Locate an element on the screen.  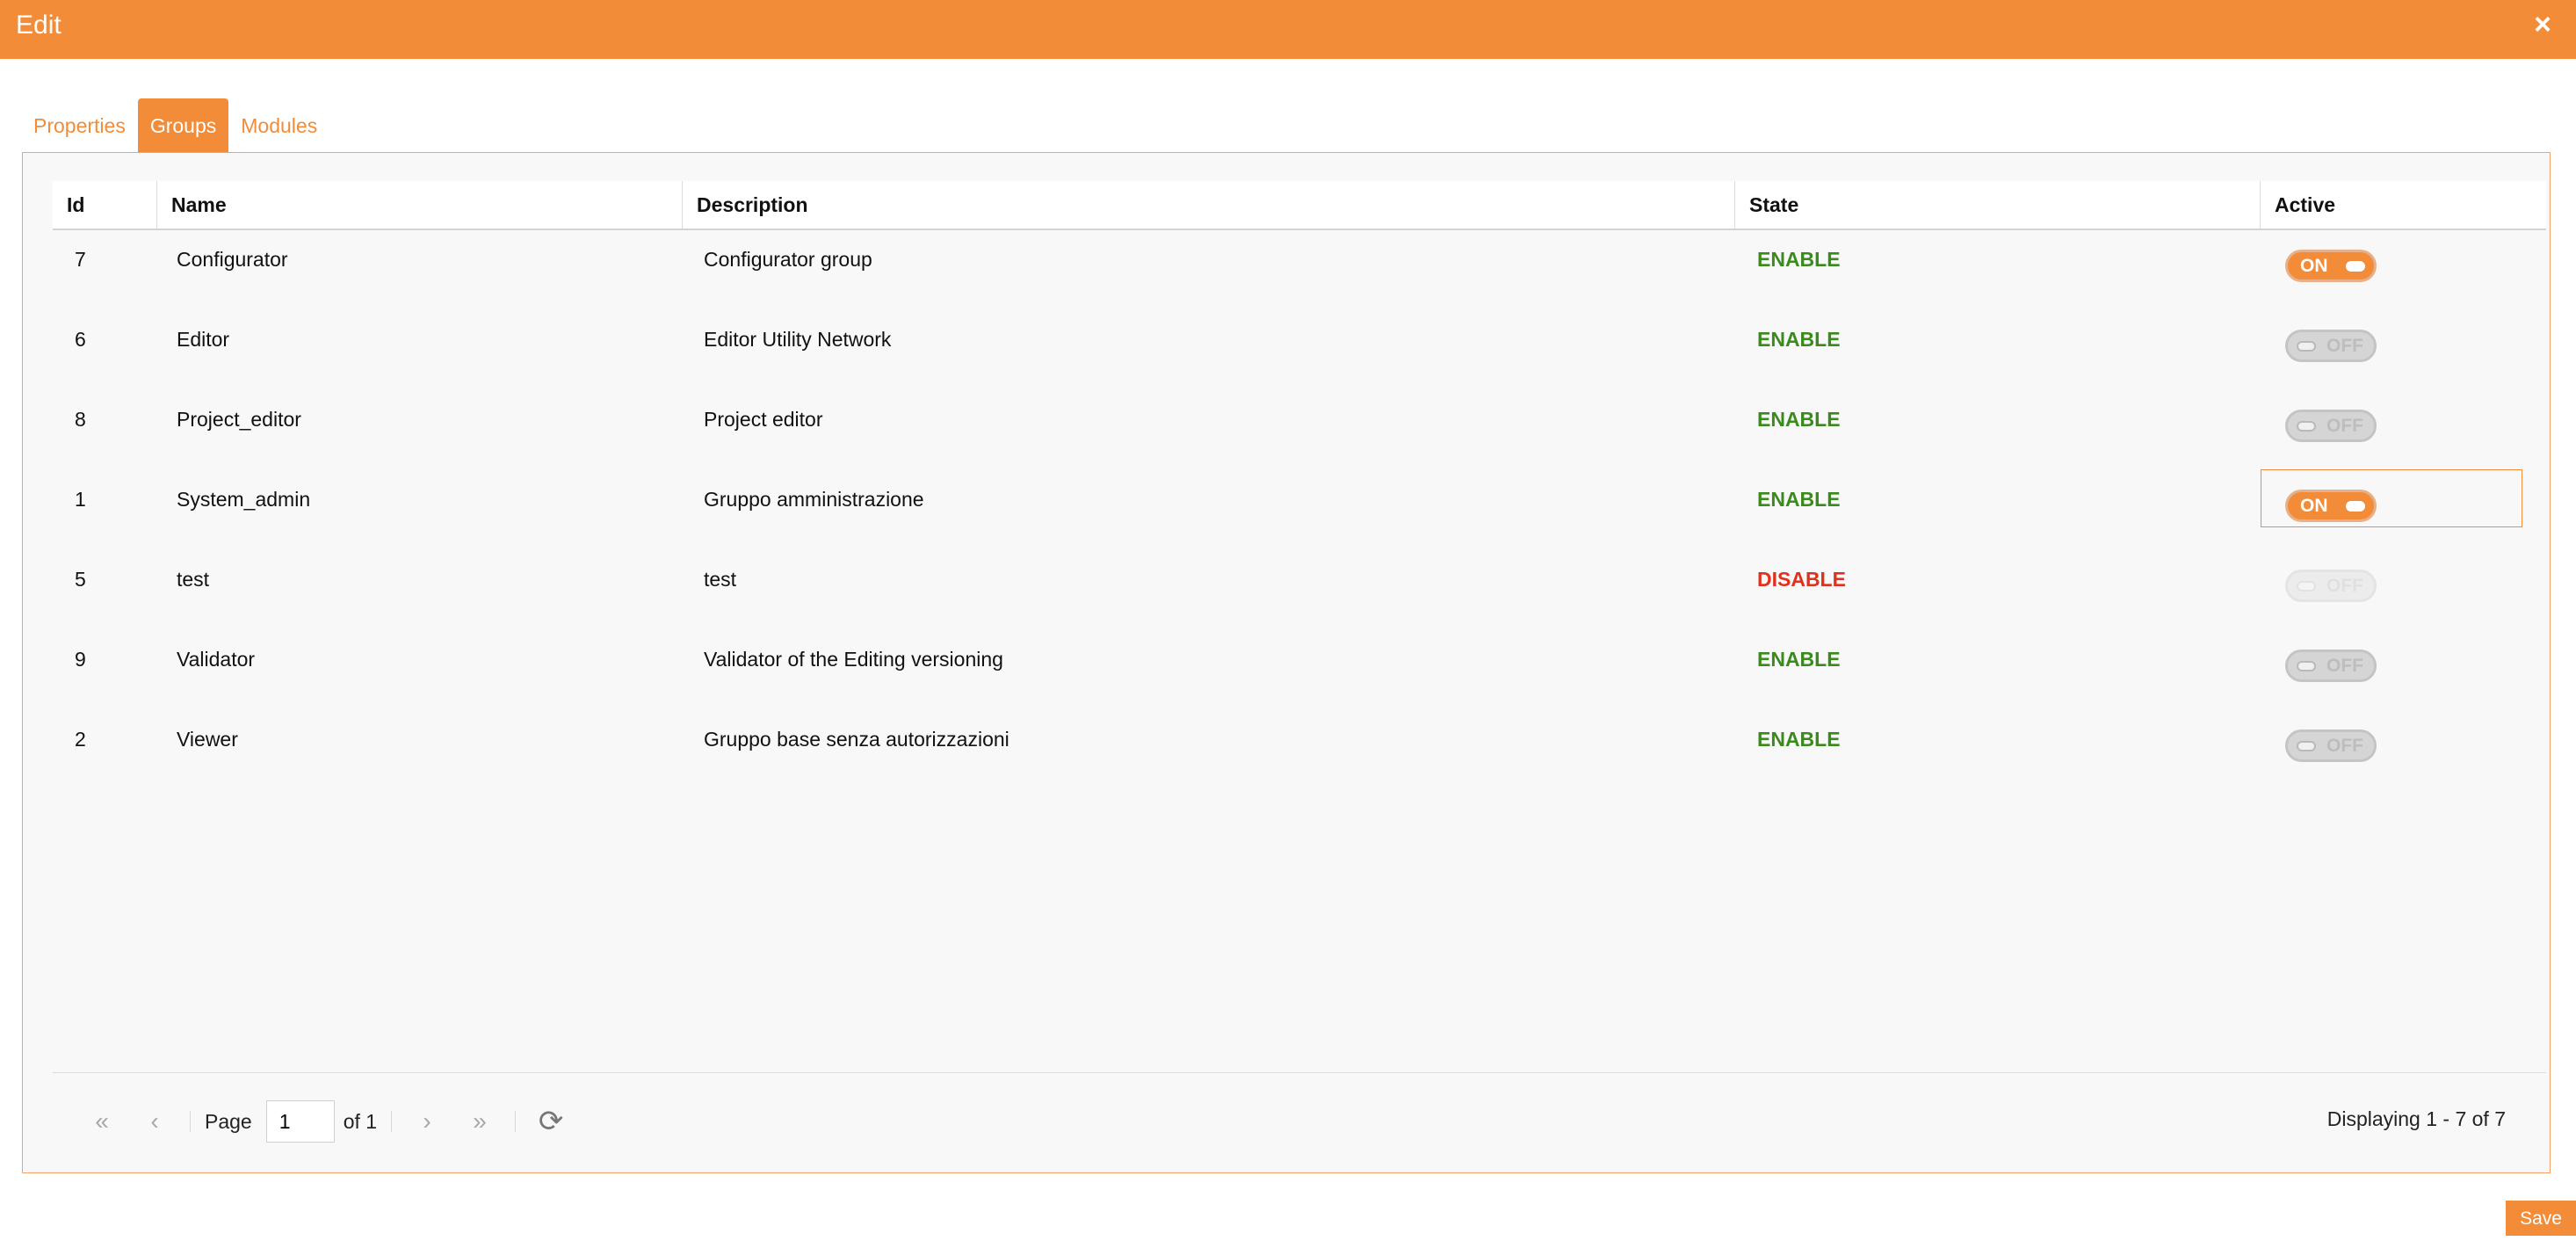
cell-name: test is located at coordinates (193, 579).